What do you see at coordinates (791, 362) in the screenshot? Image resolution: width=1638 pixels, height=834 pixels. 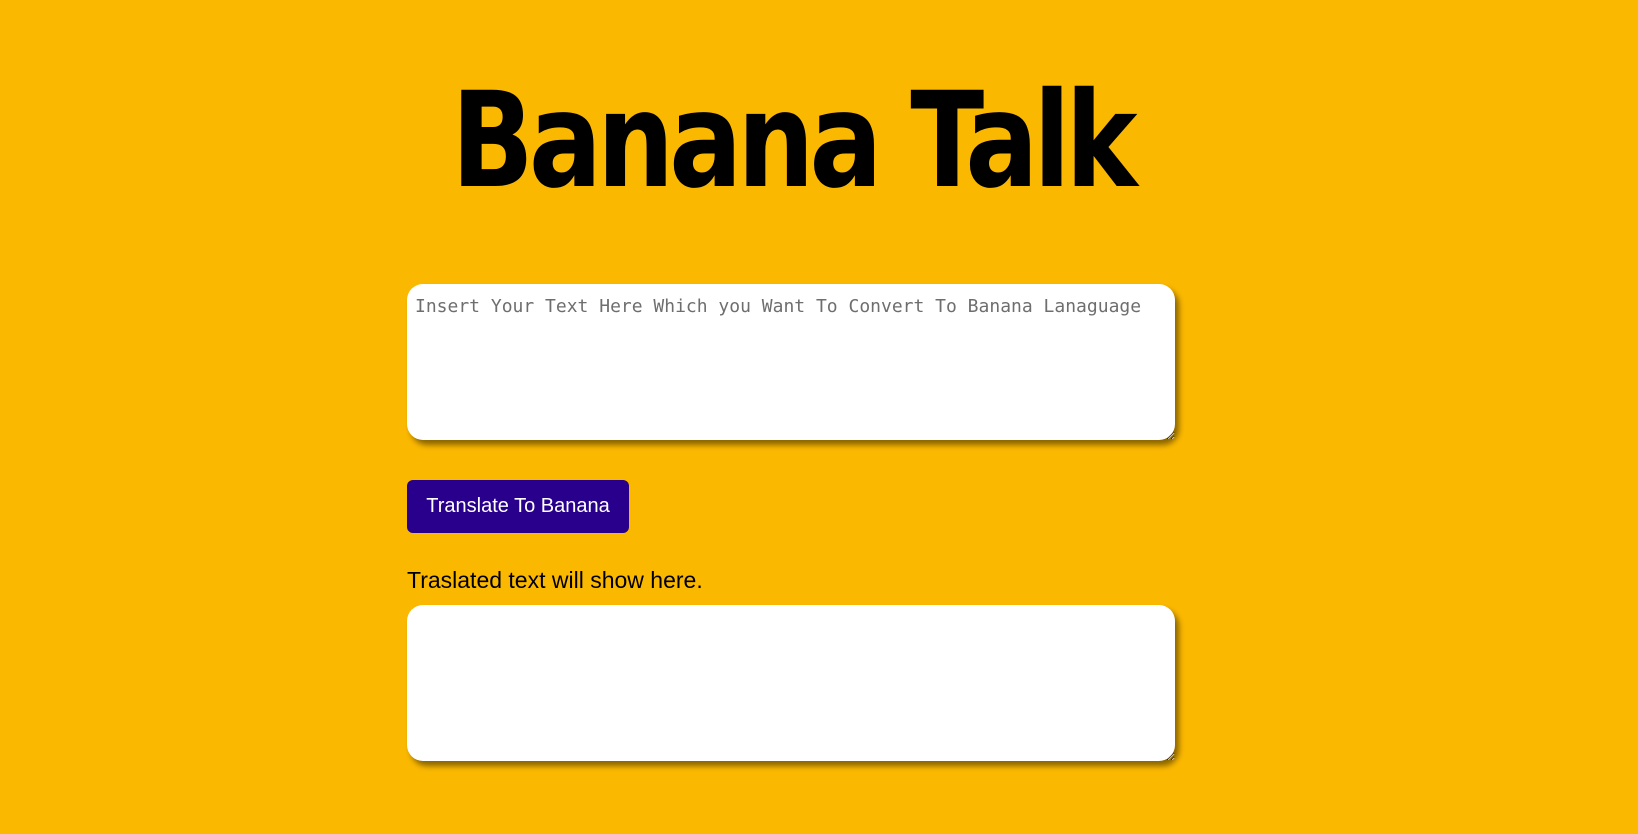 I see `input-textarea` at bounding box center [791, 362].